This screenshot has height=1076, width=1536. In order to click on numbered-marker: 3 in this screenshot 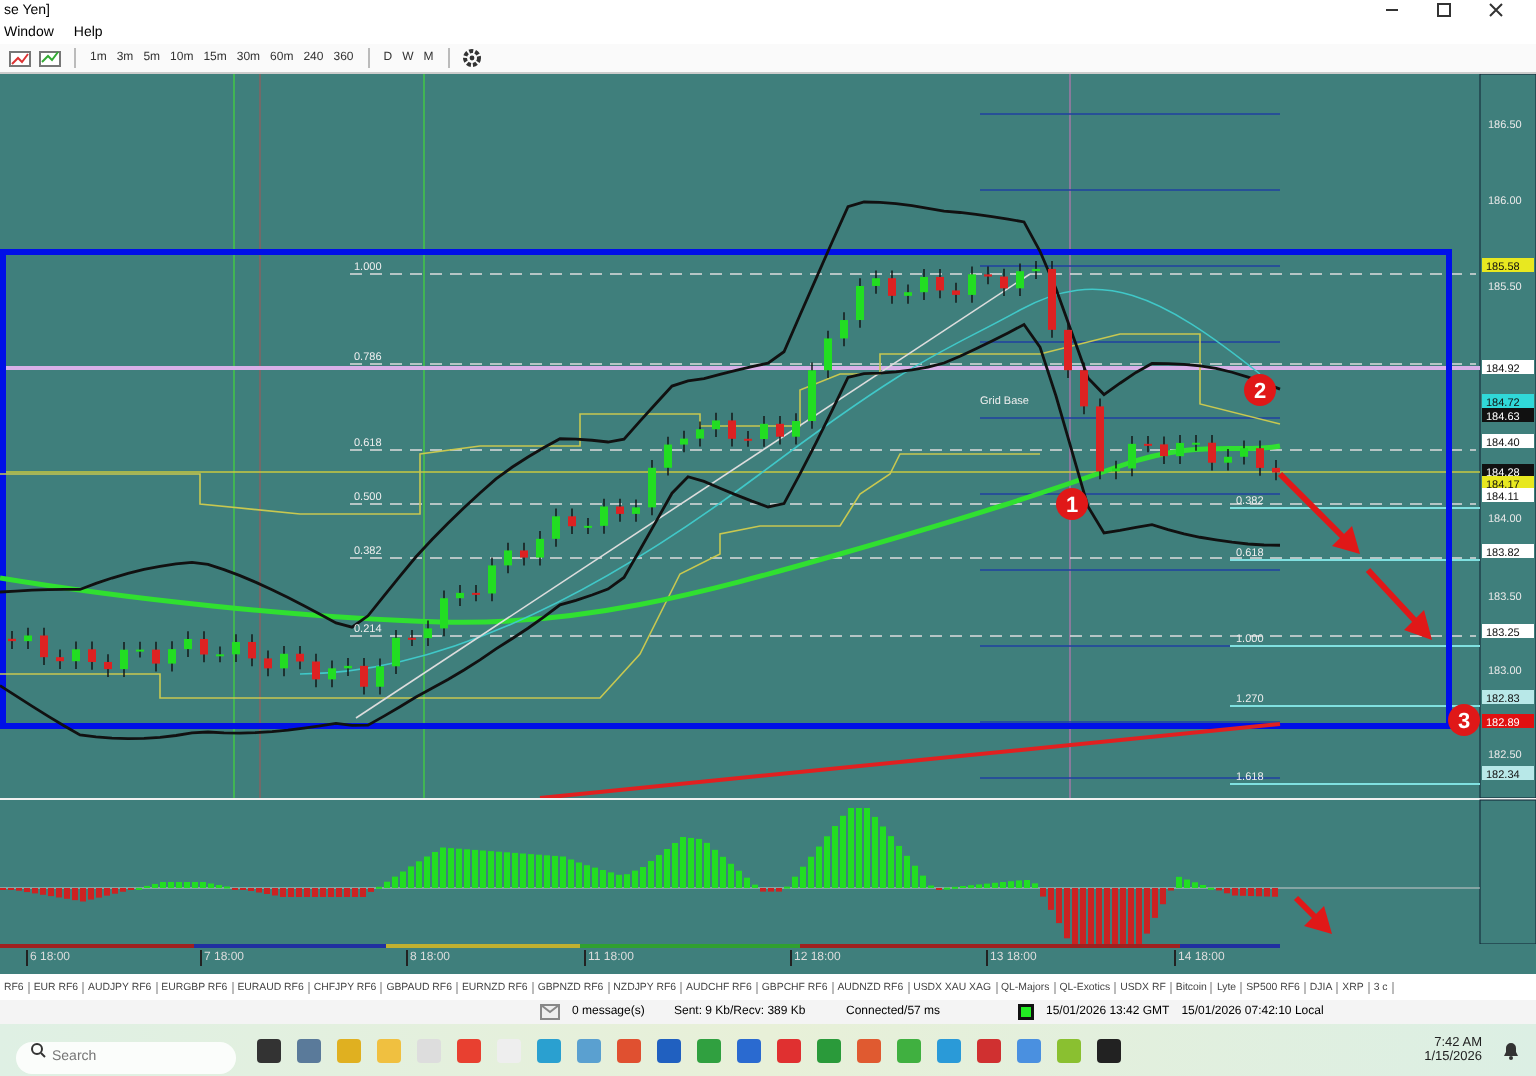, I will do `click(1464, 720)`.